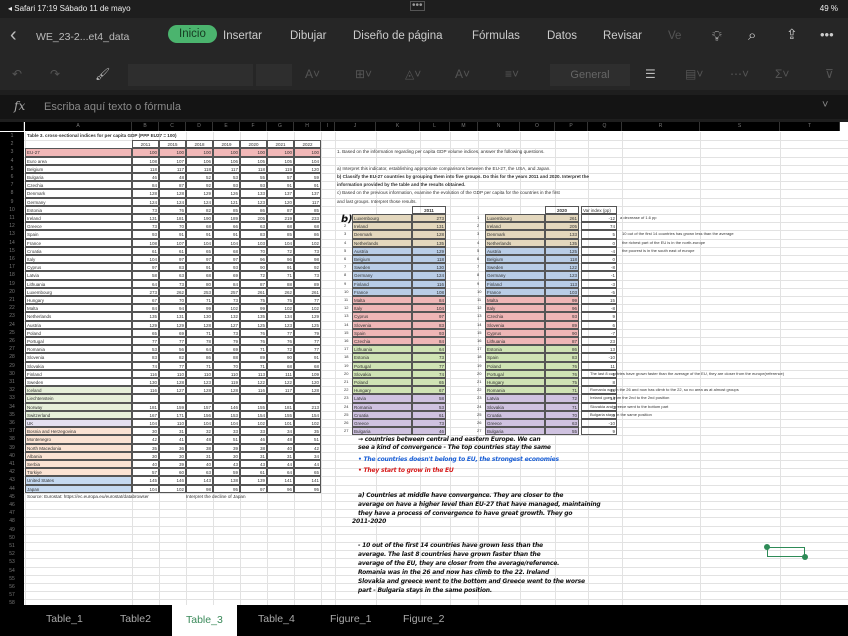  I want to click on value-cell: 30, so click(226, 455).